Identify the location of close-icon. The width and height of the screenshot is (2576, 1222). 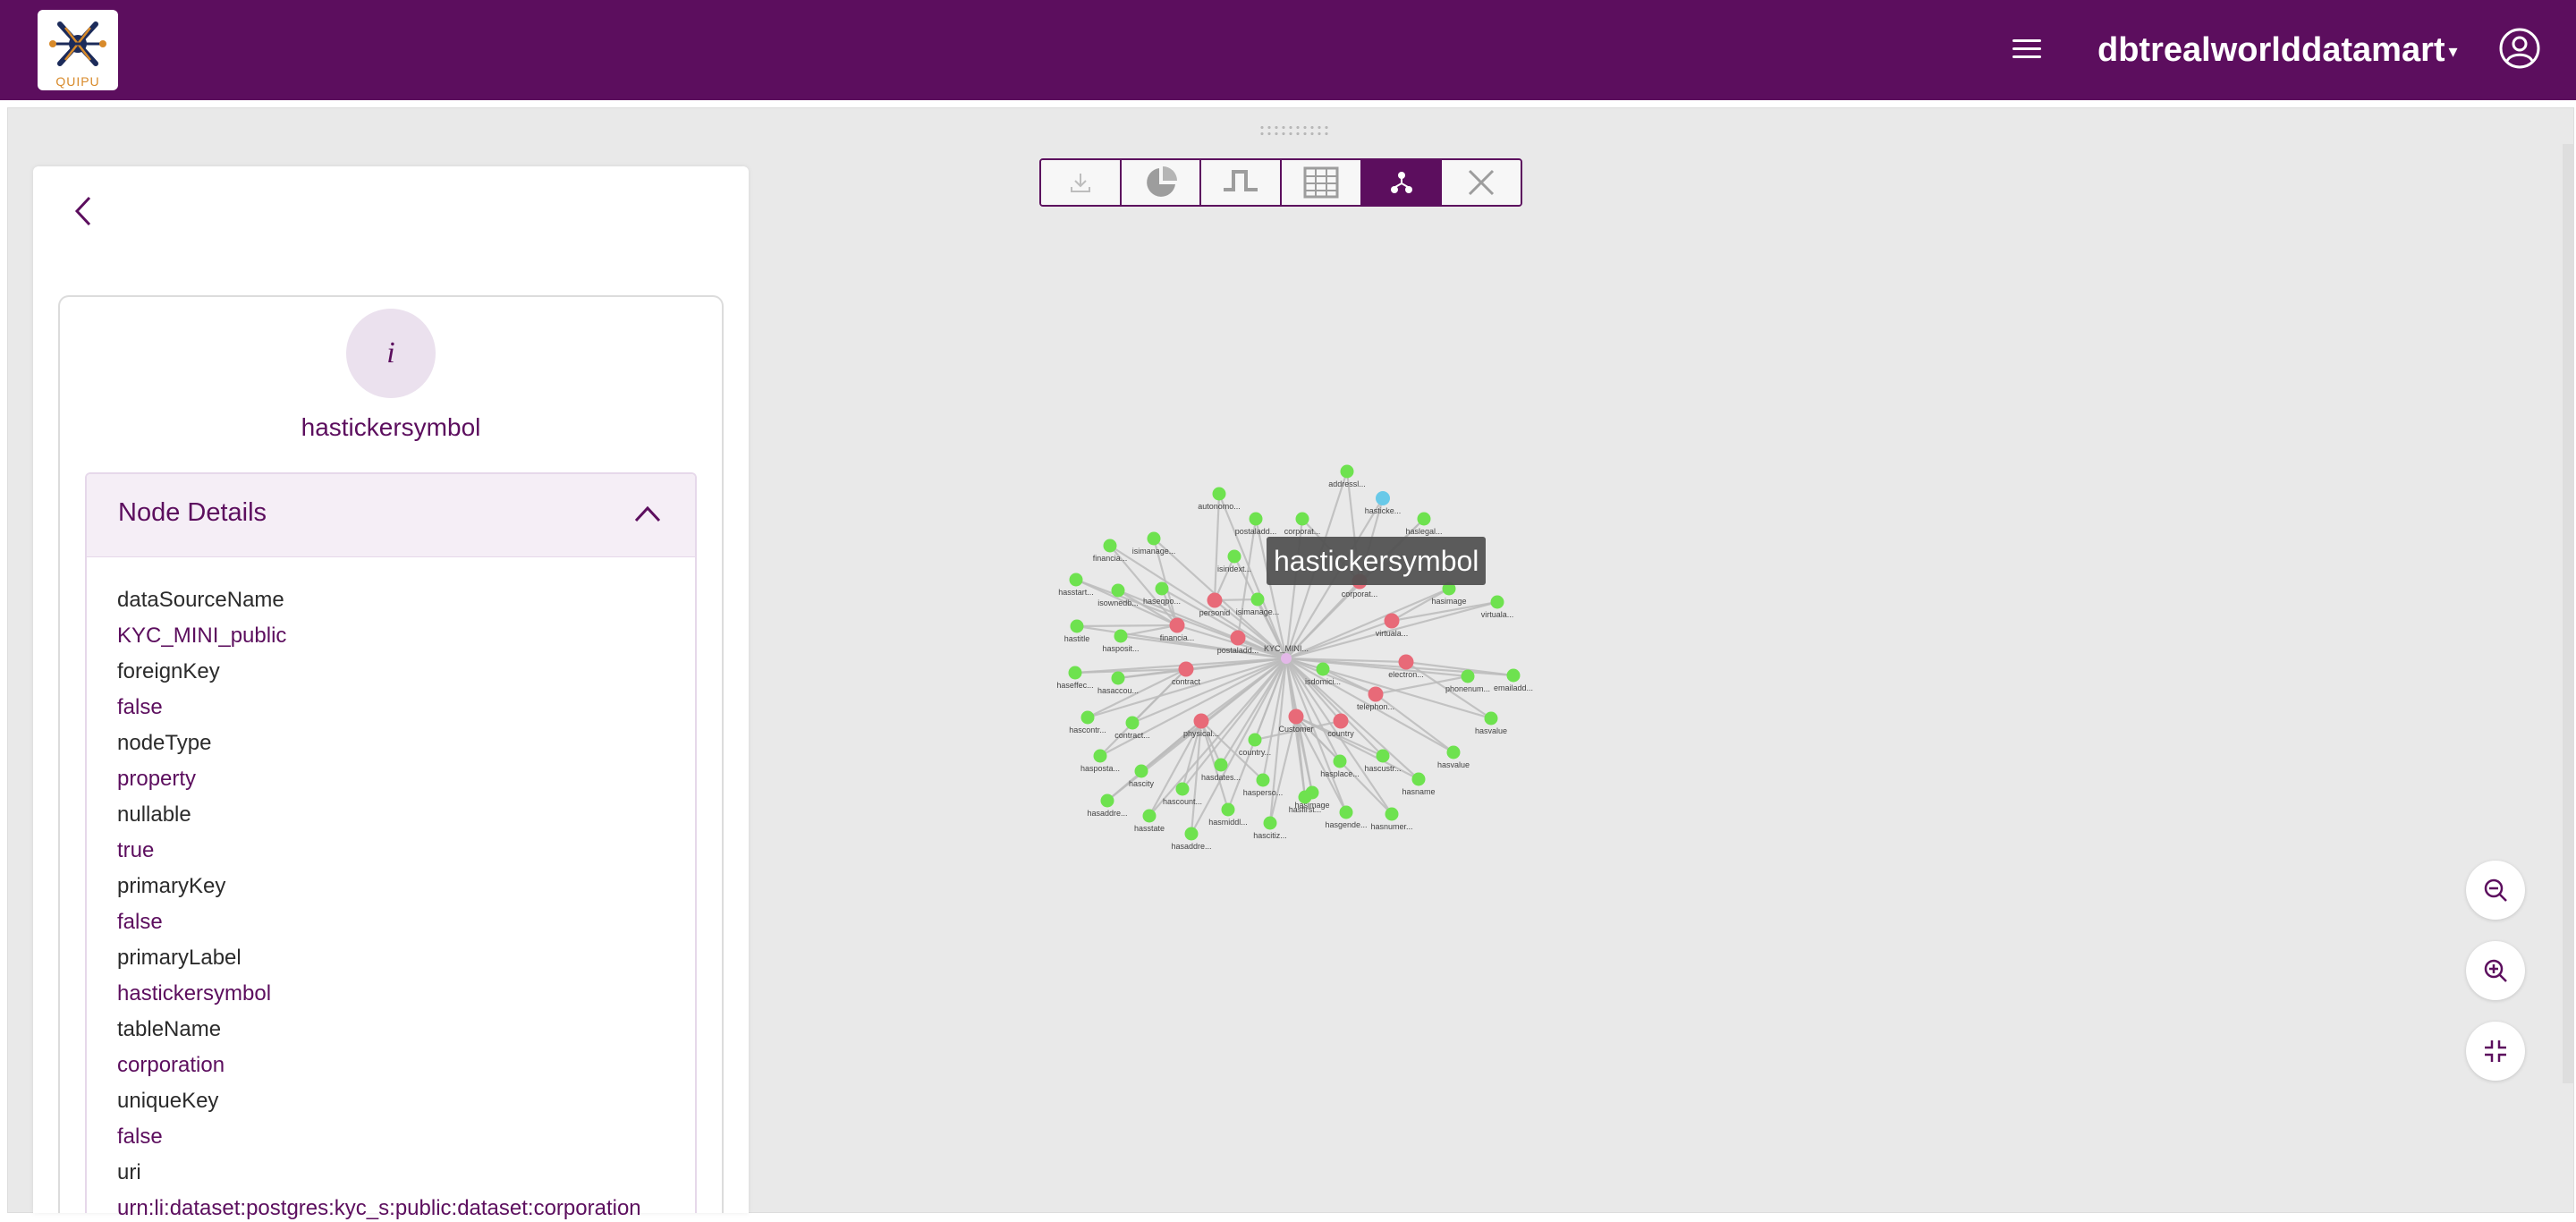
(1482, 182).